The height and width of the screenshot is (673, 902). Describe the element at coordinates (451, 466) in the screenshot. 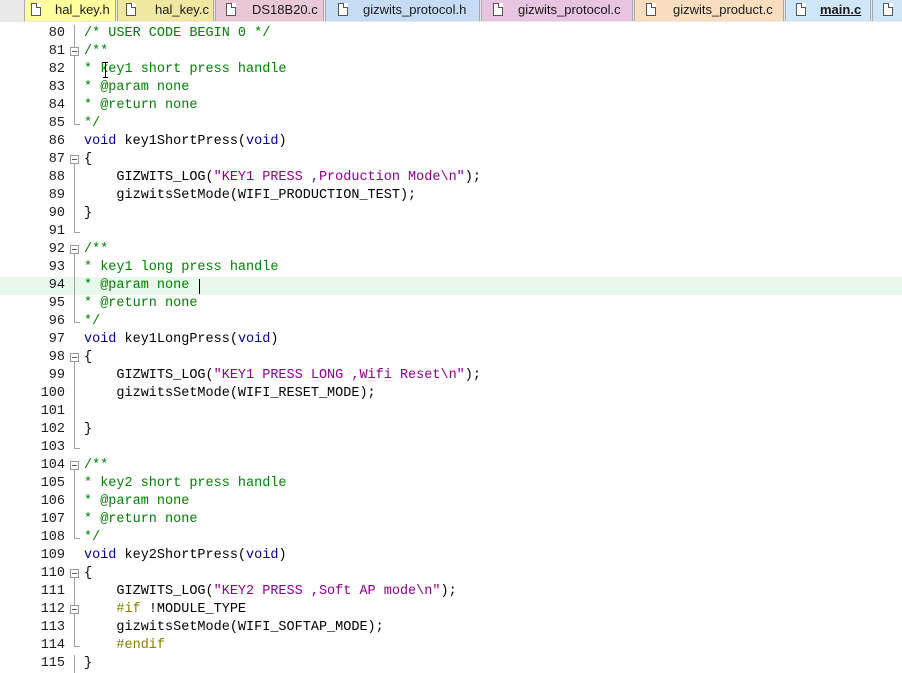

I see `code-line: 104 /**` at that location.